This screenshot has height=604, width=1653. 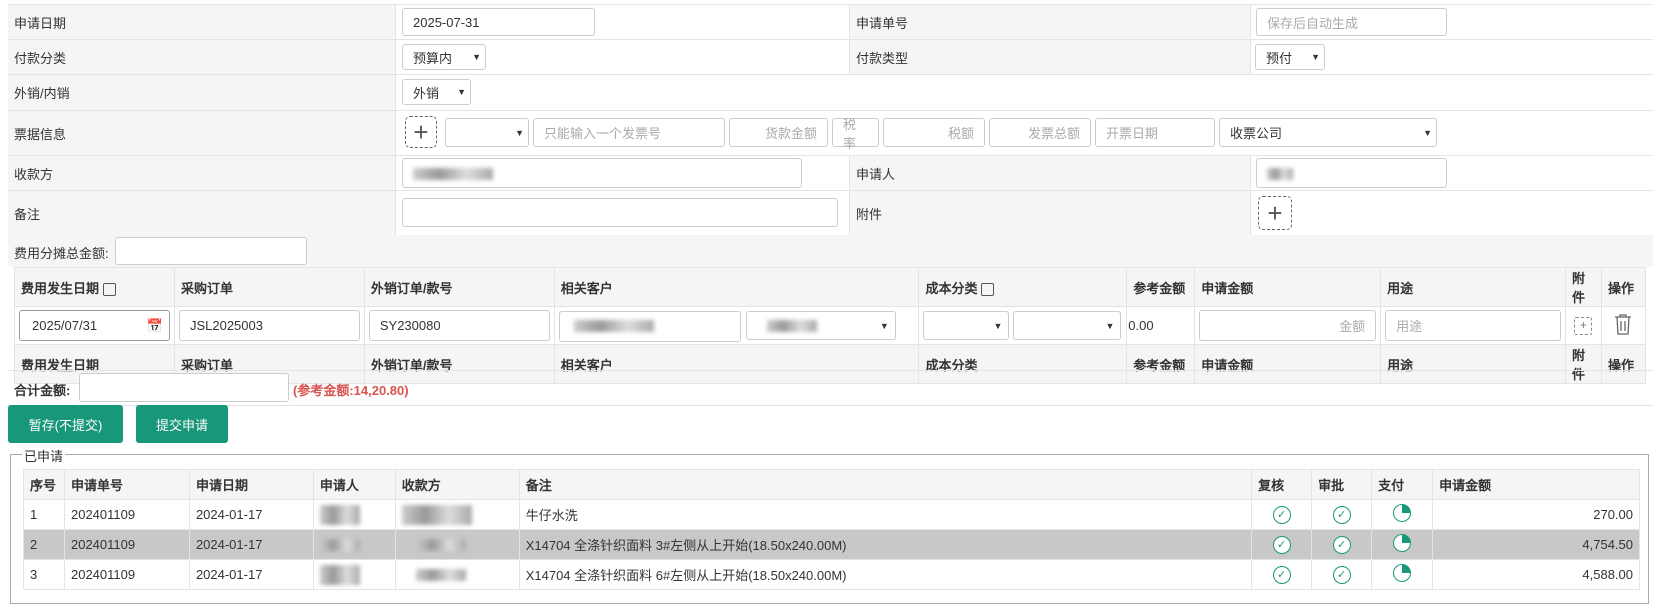 I want to click on col-purchase-order: 采购订单, so click(x=269, y=287).